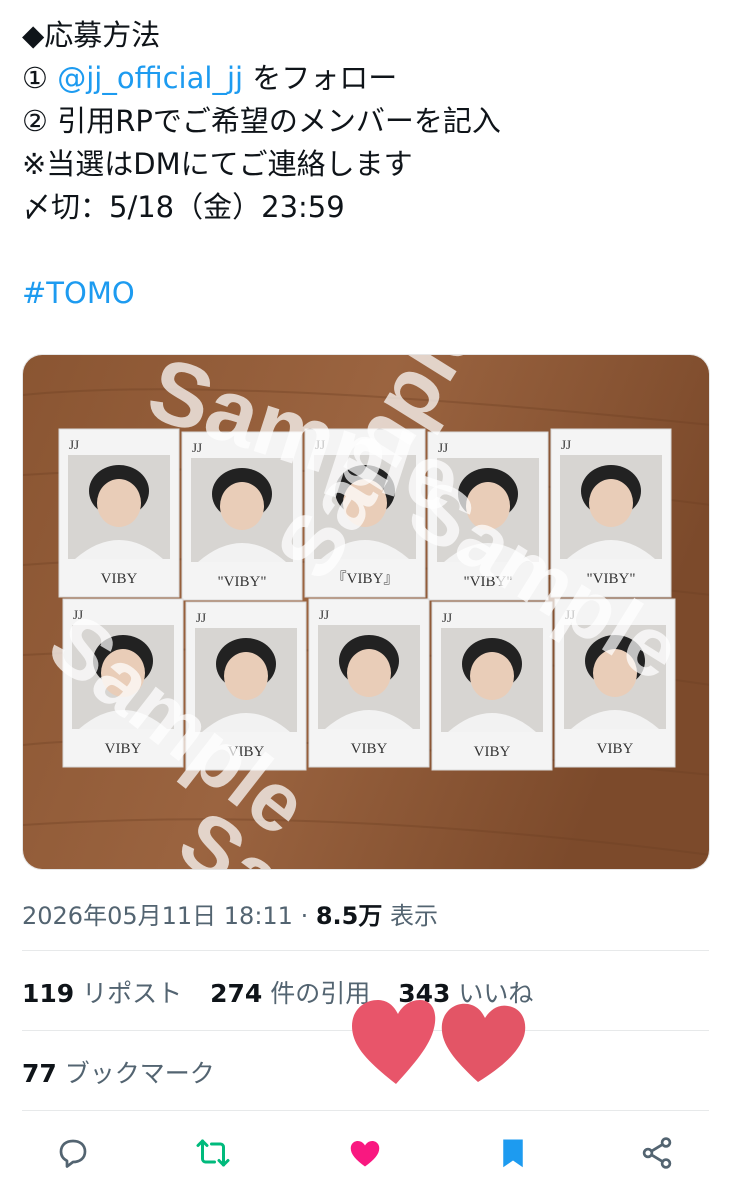  I want to click on like-icon, so click(365, 1154).